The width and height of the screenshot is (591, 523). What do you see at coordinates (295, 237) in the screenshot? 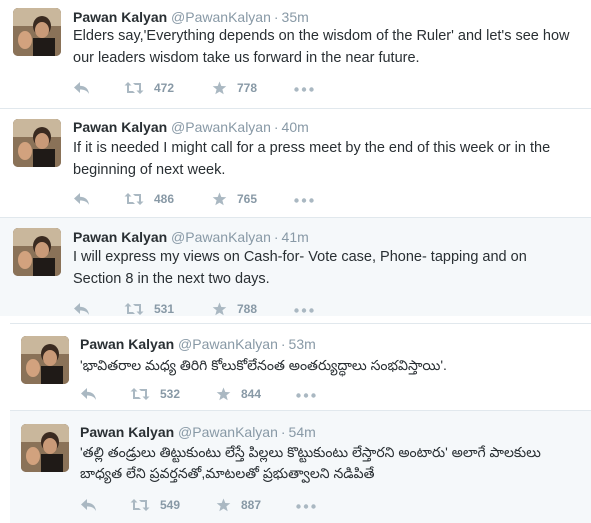
I see `timestamp: 41m` at bounding box center [295, 237].